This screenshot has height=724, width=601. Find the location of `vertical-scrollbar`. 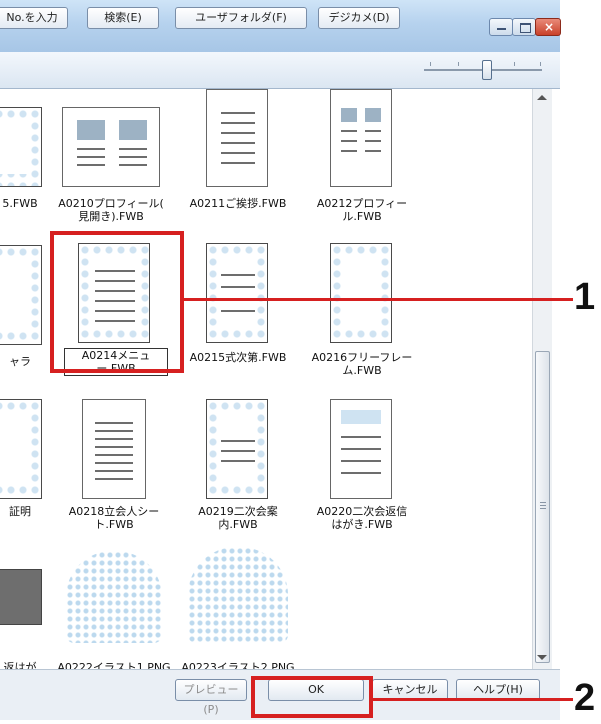

vertical-scrollbar is located at coordinates (542, 379).